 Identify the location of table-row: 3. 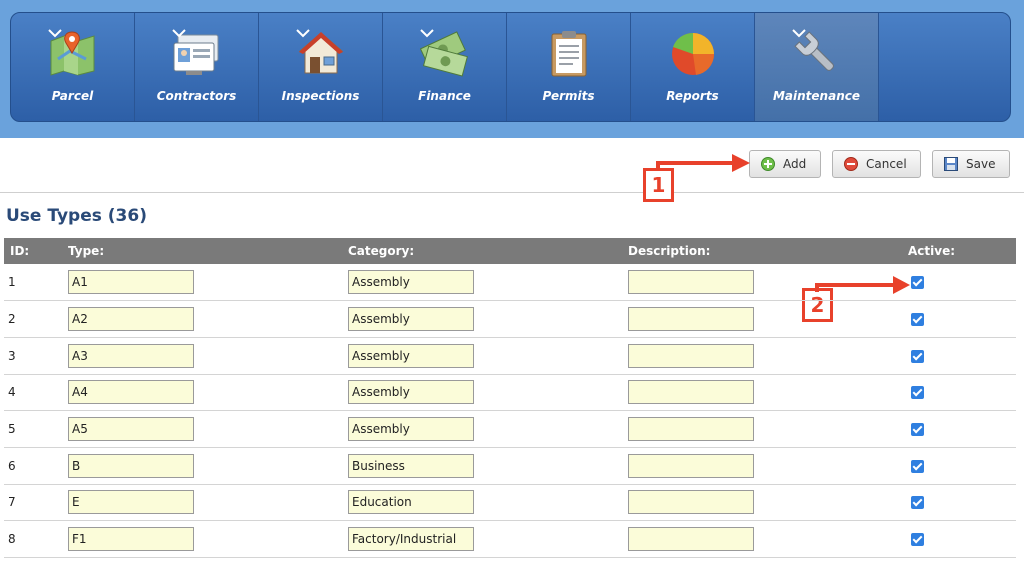
(510, 356).